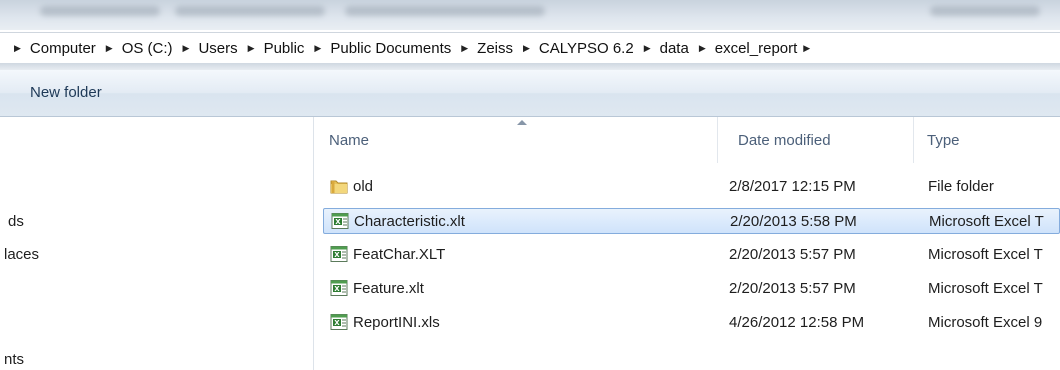 This screenshot has height=370, width=1060. I want to click on breadcrumb-zeiss: ▶ Zeiss, so click(484, 48).